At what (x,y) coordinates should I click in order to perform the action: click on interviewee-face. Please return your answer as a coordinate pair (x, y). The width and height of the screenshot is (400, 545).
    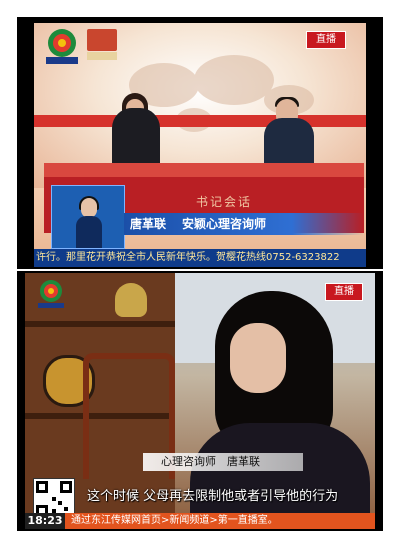
    Looking at the image, I should click on (258, 358).